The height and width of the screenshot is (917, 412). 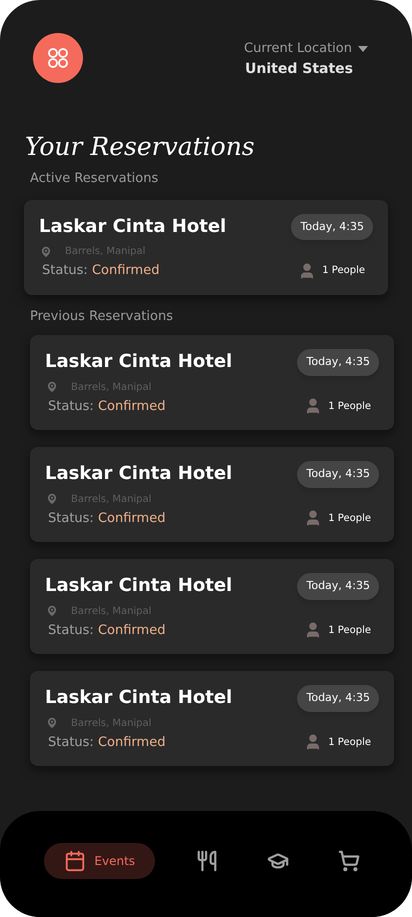 I want to click on circles-grid-icon, so click(x=58, y=58).